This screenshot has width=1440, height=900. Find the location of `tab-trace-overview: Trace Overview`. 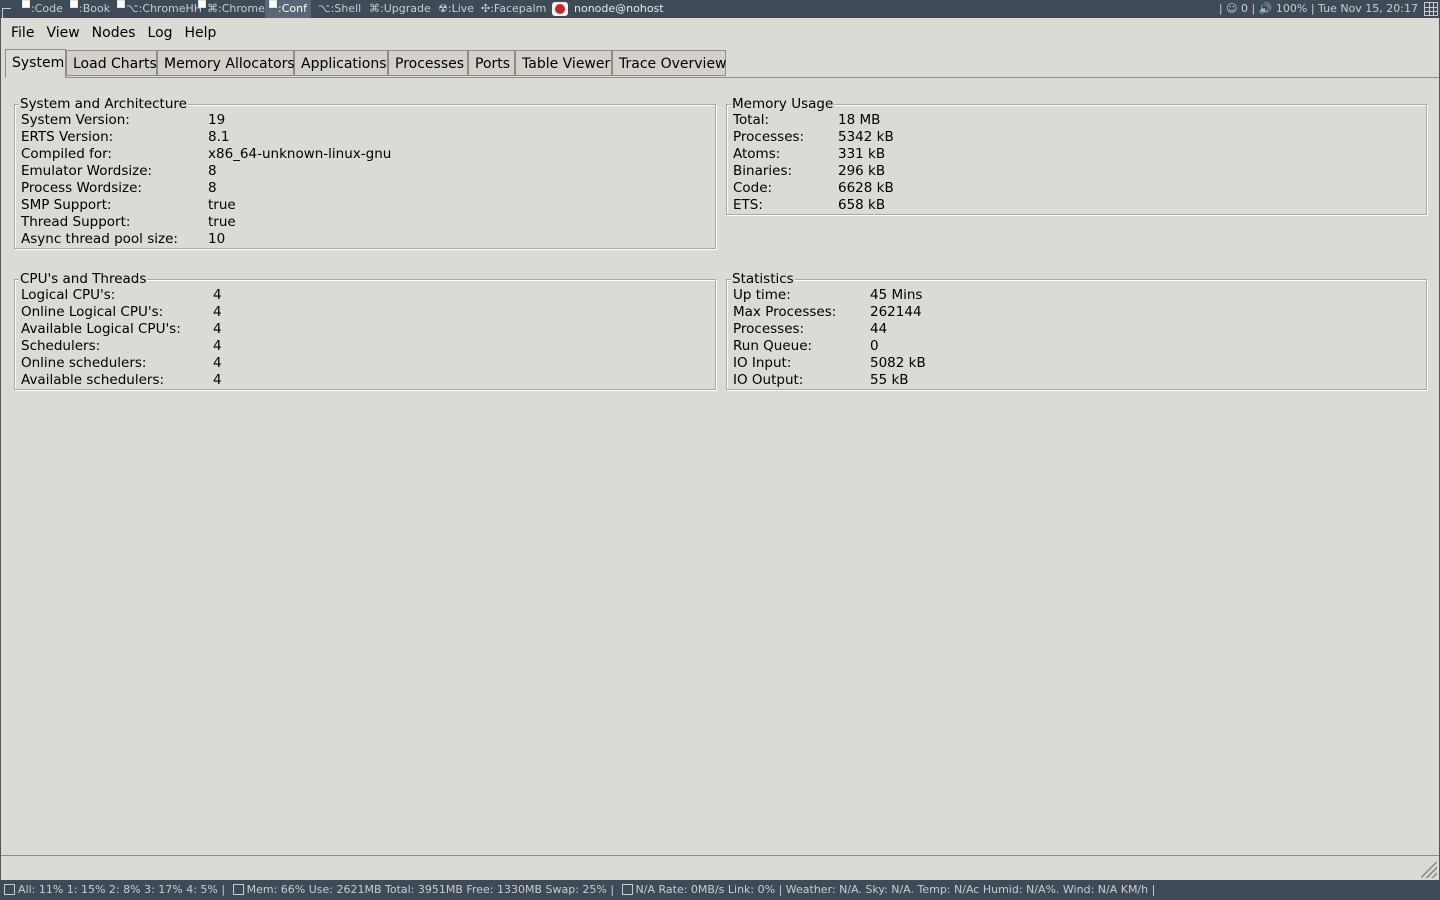

tab-trace-overview: Trace Overview is located at coordinates (669, 63).